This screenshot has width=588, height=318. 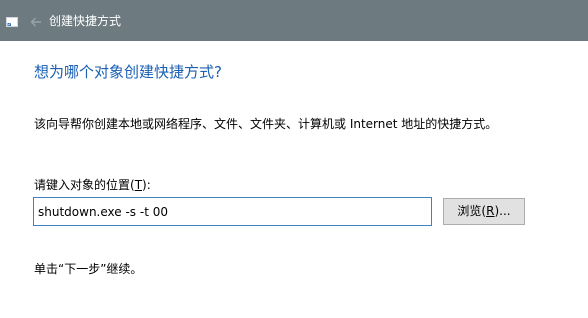 I want to click on title-bar: 创建快捷方式, so click(x=294, y=20).